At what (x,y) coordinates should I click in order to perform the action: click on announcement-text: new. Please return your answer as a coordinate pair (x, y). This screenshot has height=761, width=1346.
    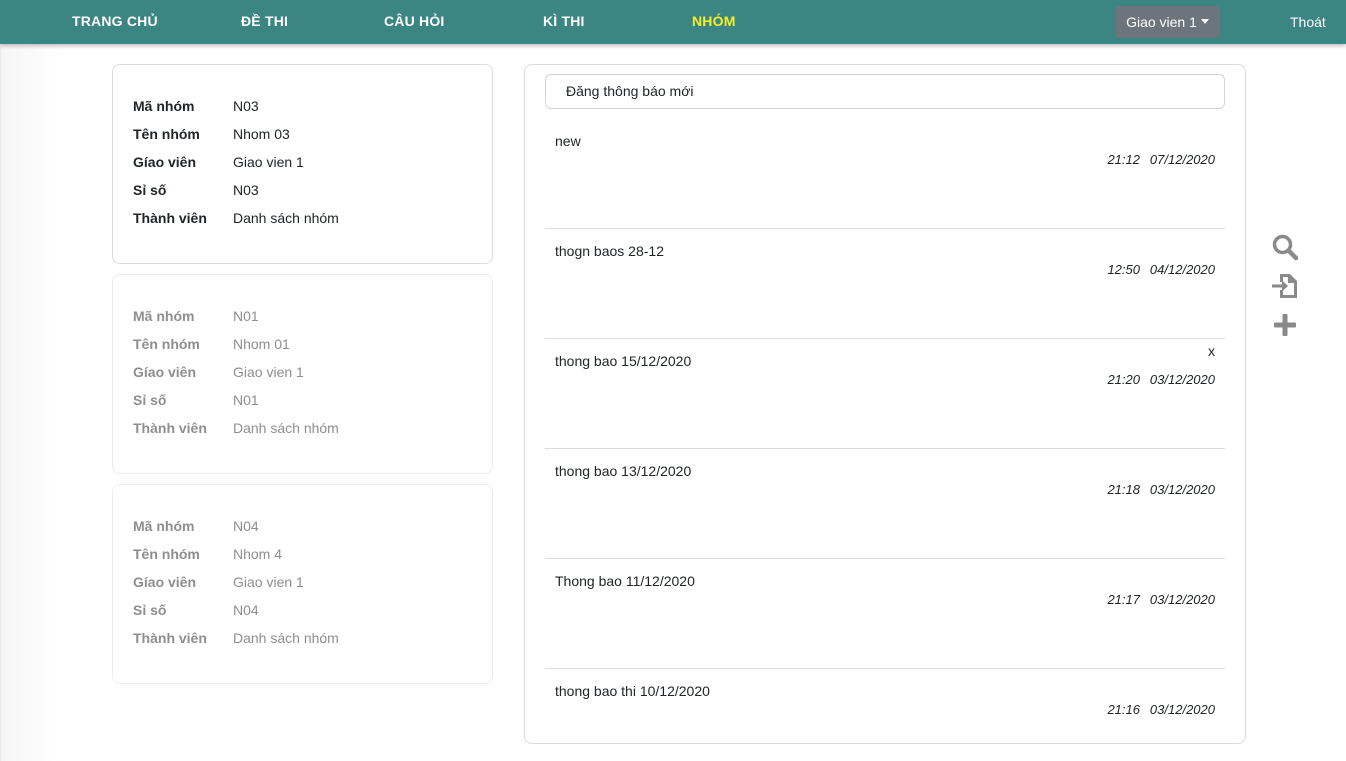
    Looking at the image, I should click on (568, 141).